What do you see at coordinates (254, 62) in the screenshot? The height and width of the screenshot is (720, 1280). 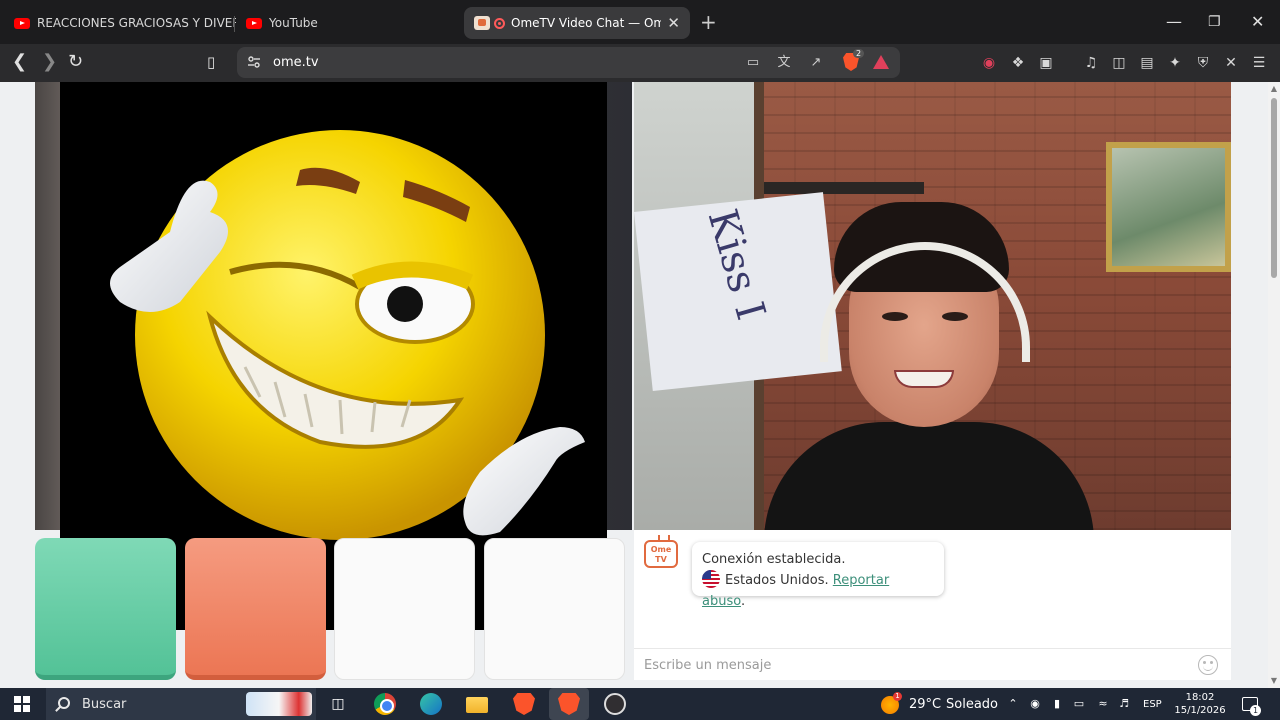 I see `site-settings-icon` at bounding box center [254, 62].